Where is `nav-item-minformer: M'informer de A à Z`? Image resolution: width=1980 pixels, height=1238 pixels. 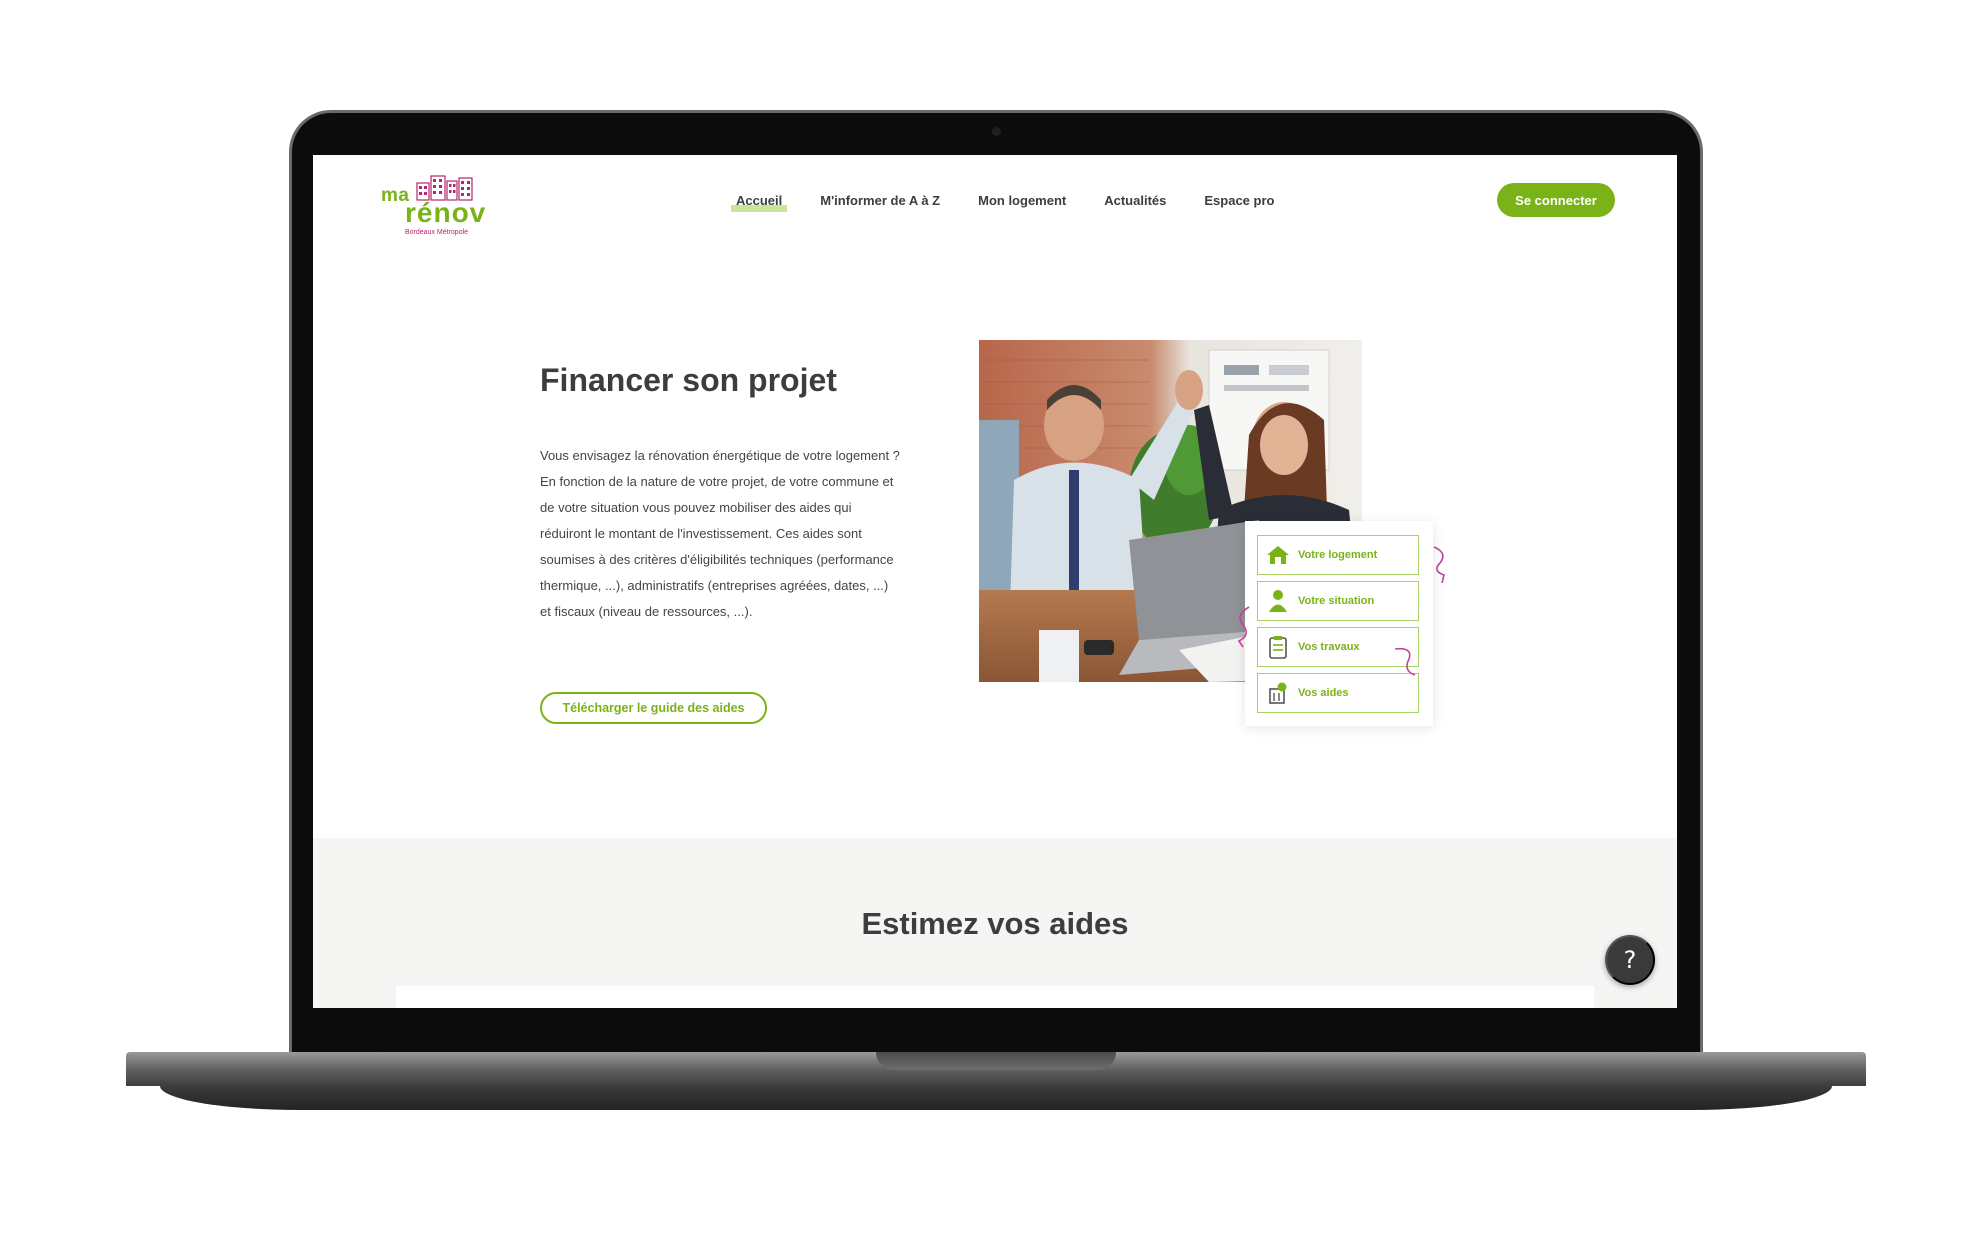 nav-item-minformer: M'informer de A à Z is located at coordinates (880, 200).